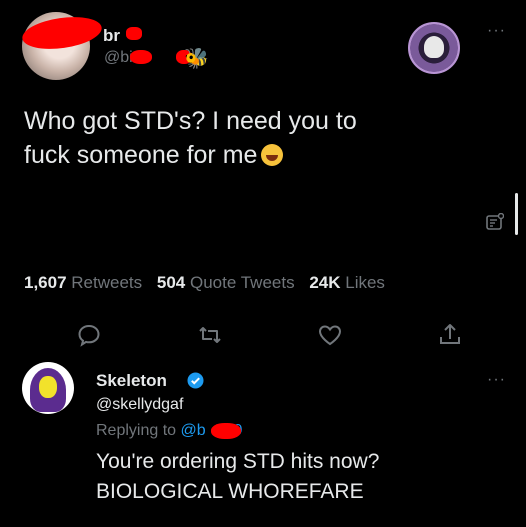  Describe the element at coordinates (259, 155) in the screenshot. I see `tweet-text-line2-wrap: fuck someone for me` at that location.